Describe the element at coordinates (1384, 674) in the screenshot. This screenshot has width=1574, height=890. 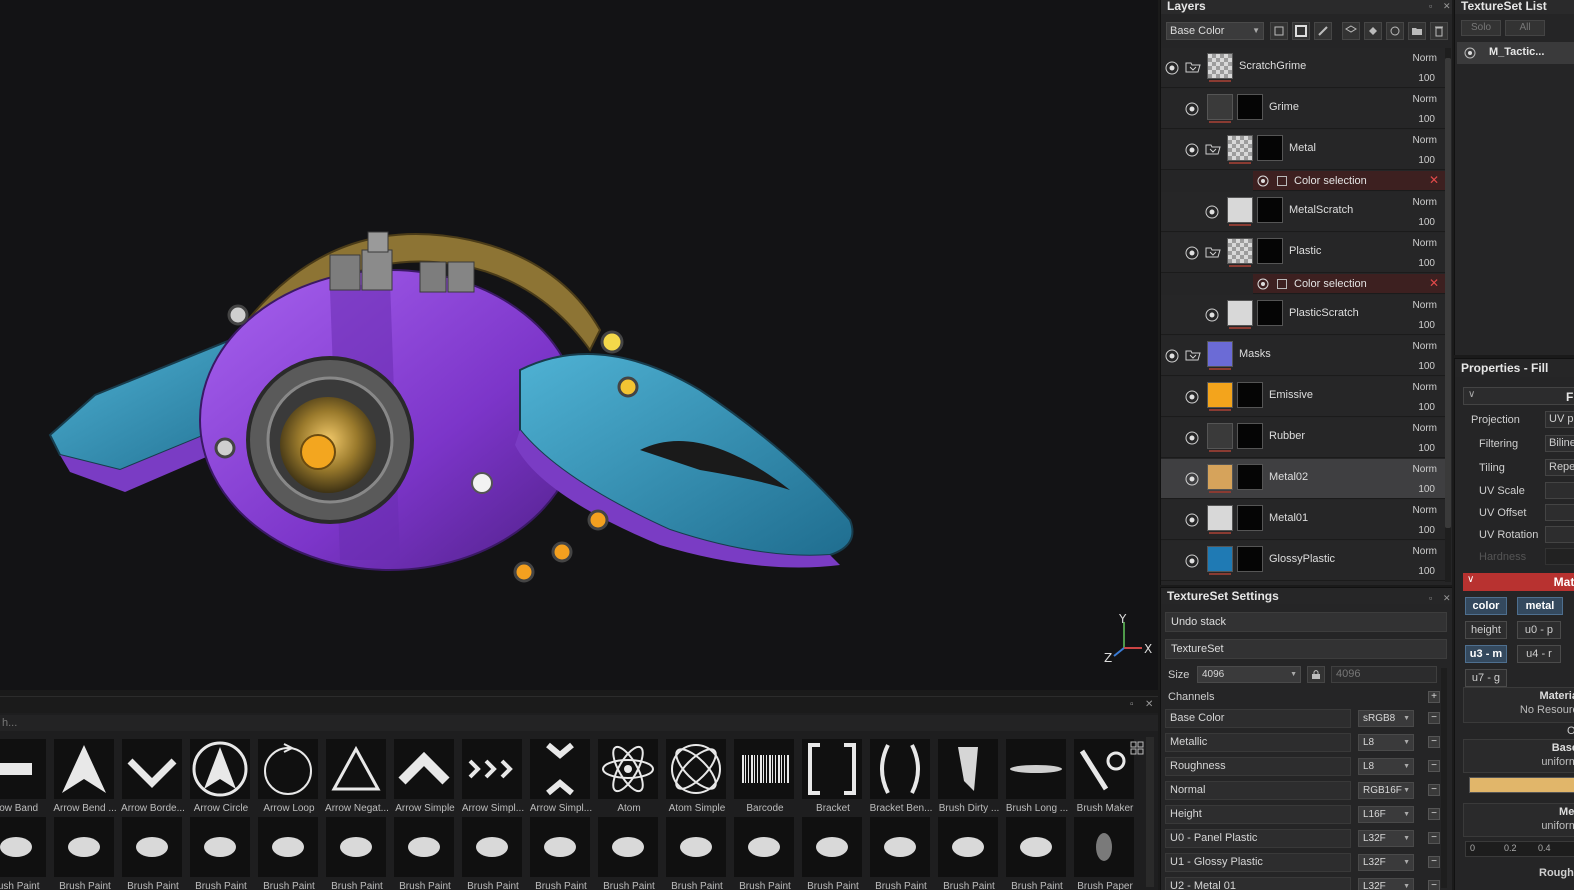
I see `size-height-field: 4096` at that location.